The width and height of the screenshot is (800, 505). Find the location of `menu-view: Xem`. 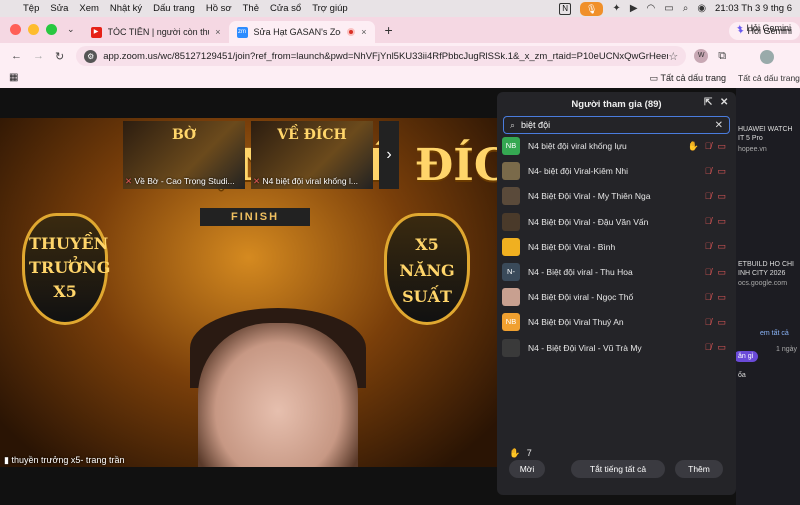

menu-view: Xem is located at coordinates (89, 8).